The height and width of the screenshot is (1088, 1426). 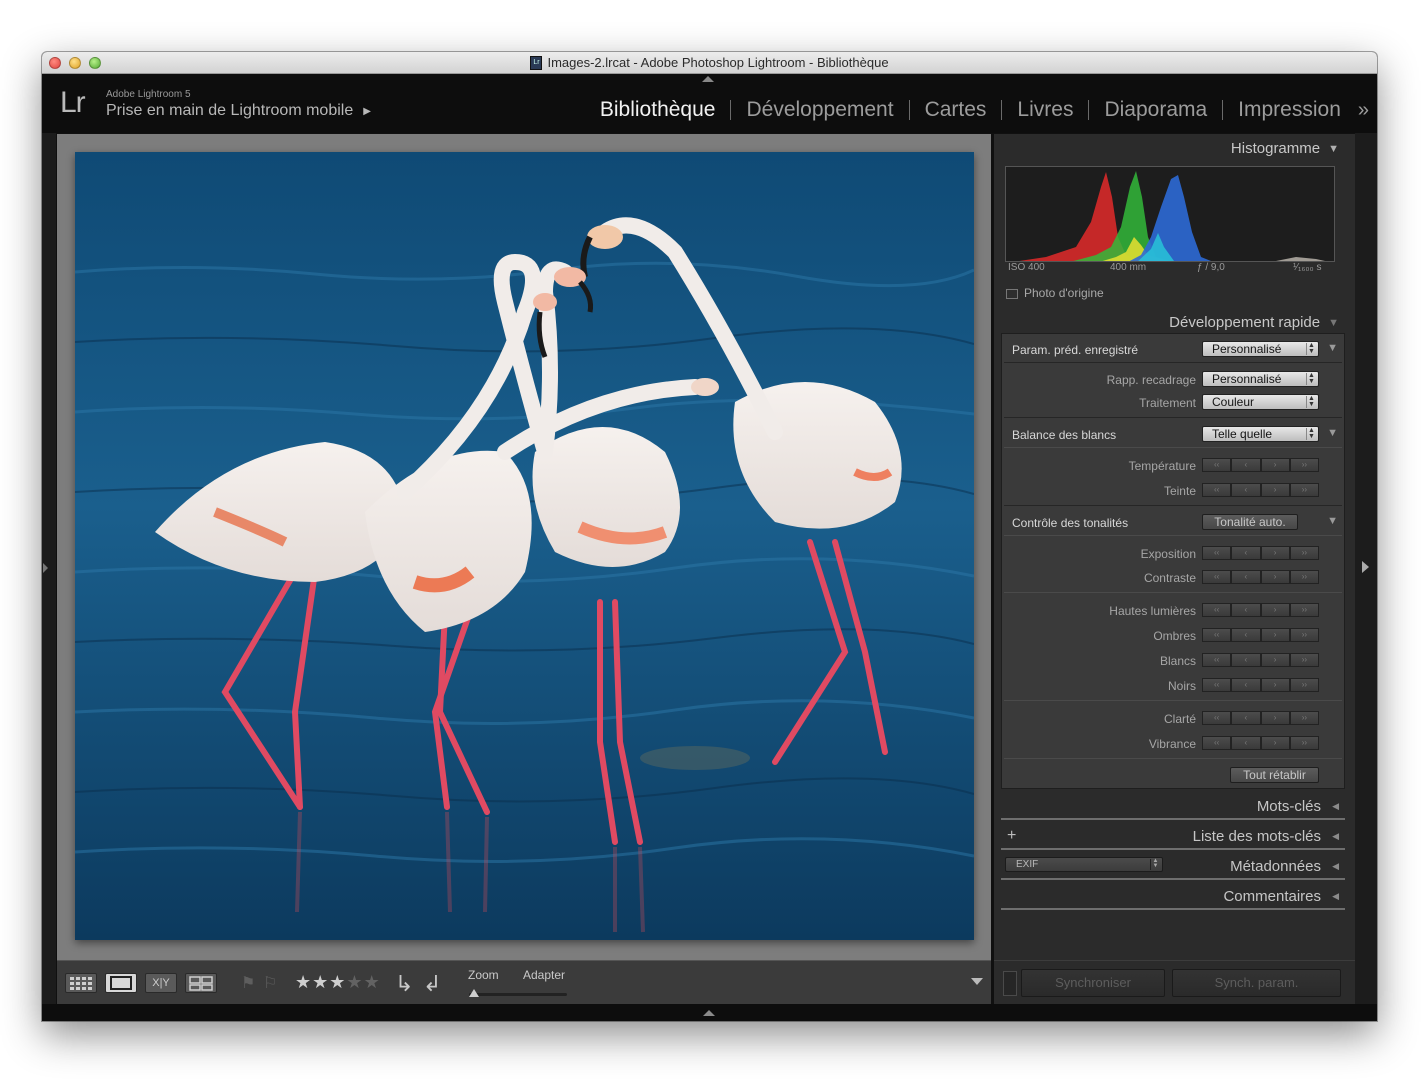 What do you see at coordinates (270, 983) in the screenshot?
I see `reject-flag-icon: ⚐` at bounding box center [270, 983].